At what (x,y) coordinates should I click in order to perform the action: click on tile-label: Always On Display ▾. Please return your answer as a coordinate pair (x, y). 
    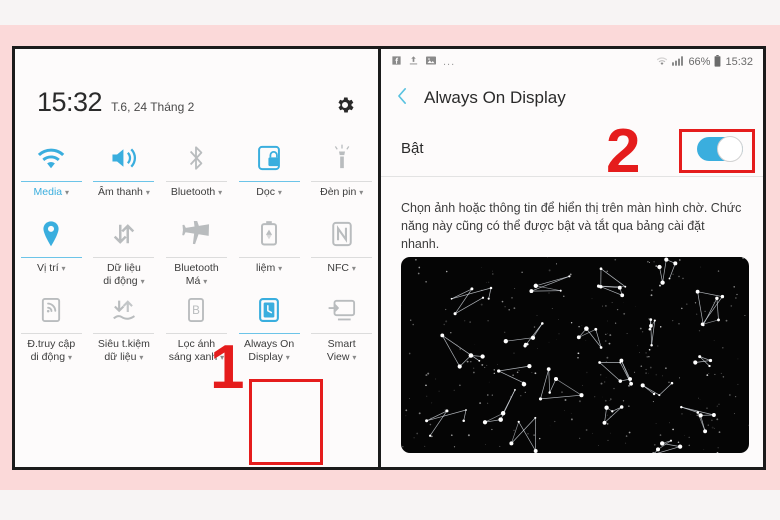
    Looking at the image, I should click on (269, 350).